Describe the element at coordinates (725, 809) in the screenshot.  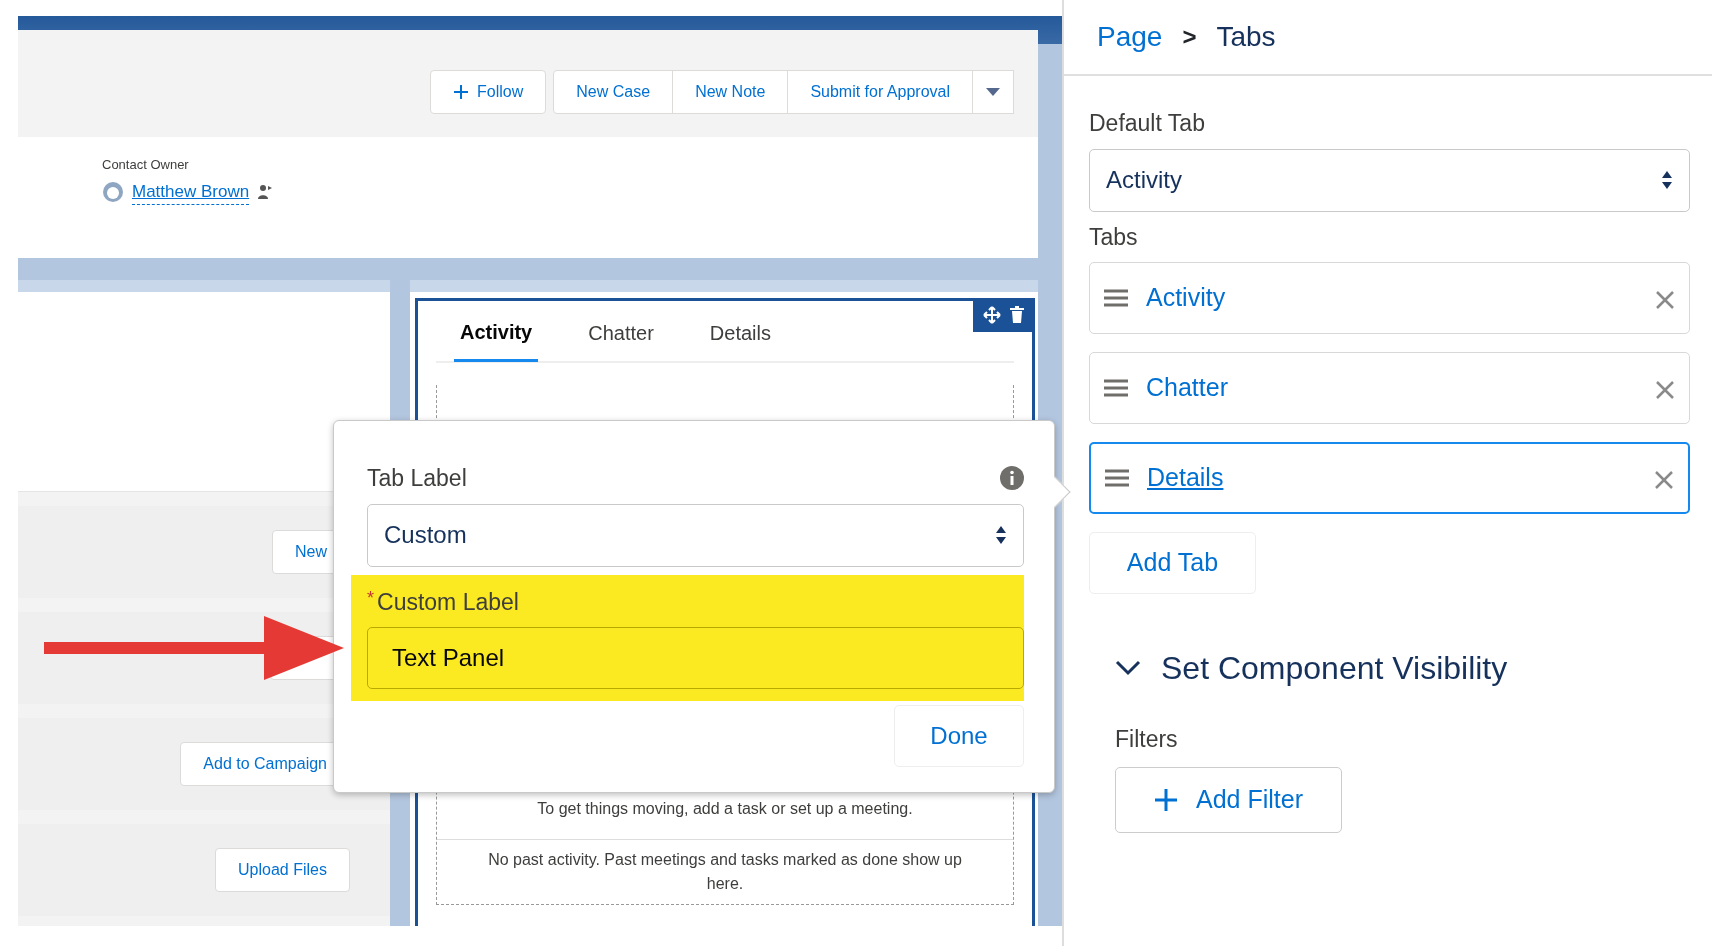
I see `message-text: To get things moving, add a task or set up a meeting.` at that location.